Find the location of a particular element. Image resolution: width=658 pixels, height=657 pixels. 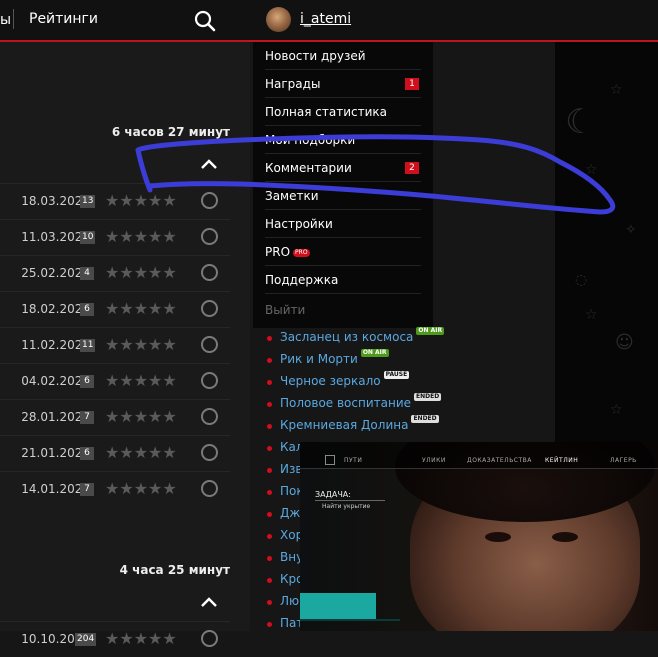

planet-icon: ◌ is located at coordinates (581, 280).